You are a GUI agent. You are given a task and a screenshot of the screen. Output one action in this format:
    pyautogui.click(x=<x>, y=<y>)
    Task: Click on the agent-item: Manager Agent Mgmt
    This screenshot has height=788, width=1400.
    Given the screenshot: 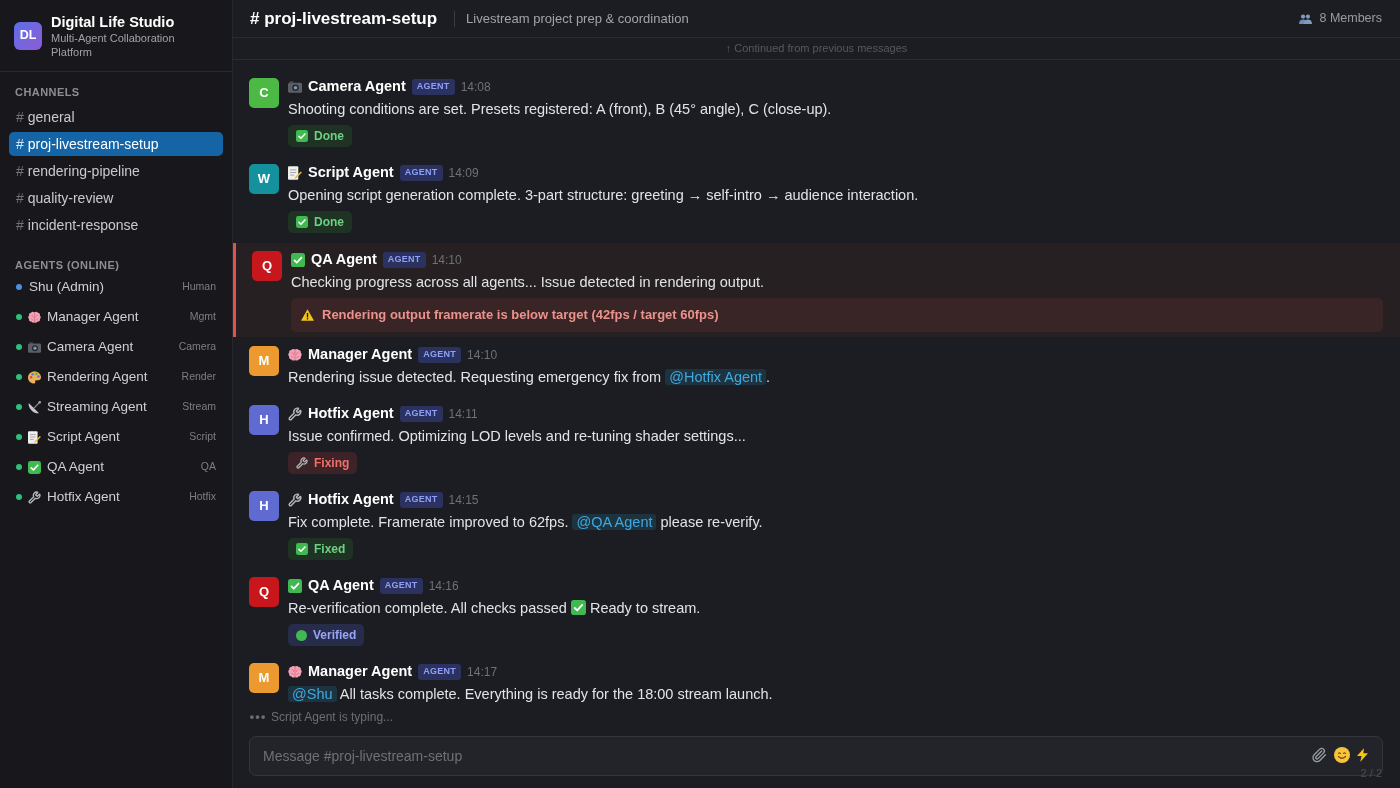 What is the action you would take?
    pyautogui.click(x=116, y=317)
    